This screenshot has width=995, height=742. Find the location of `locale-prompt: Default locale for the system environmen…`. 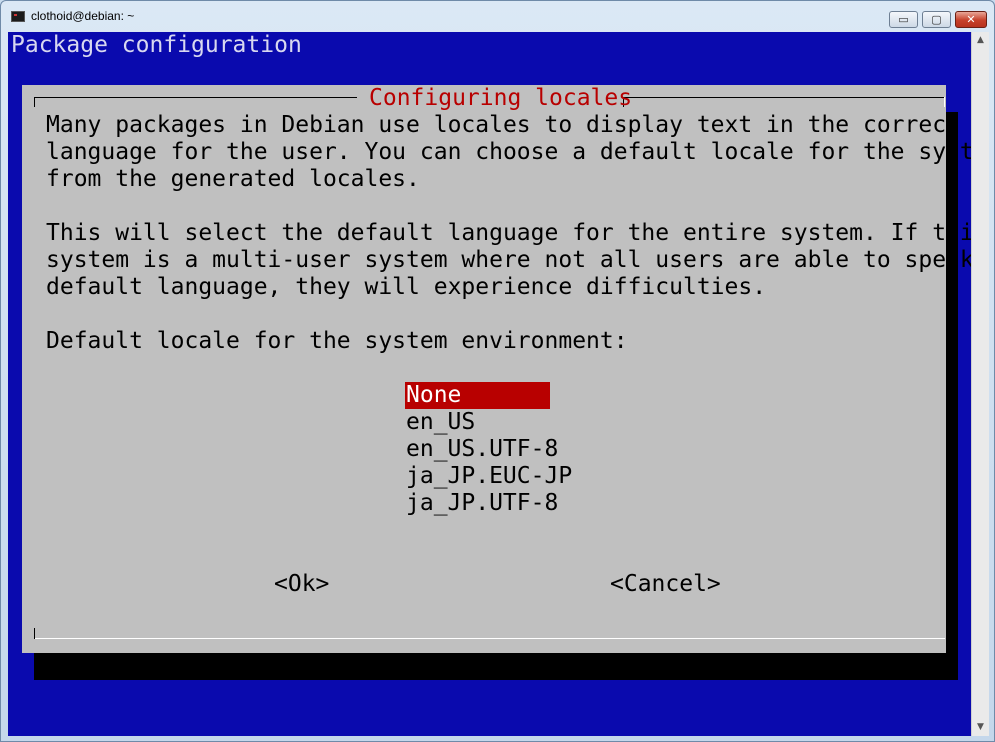

locale-prompt: Default locale for the system environmen… is located at coordinates (337, 341).